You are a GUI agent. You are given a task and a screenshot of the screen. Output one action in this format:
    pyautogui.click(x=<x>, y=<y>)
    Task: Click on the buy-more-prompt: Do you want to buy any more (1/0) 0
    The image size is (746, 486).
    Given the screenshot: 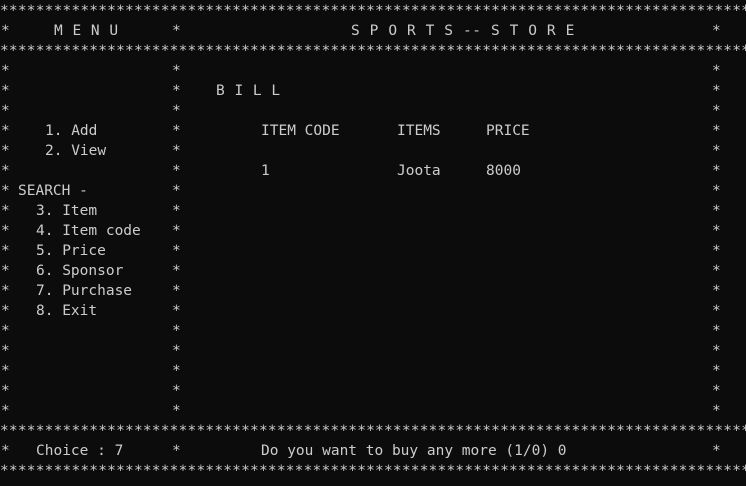 What is the action you would take?
    pyautogui.click(x=414, y=451)
    